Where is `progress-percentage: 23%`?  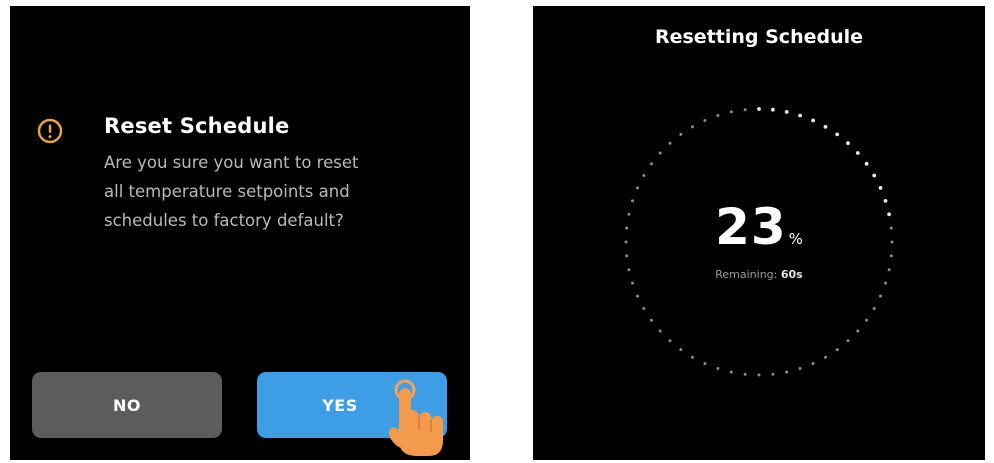
progress-percentage: 23% is located at coordinates (759, 227).